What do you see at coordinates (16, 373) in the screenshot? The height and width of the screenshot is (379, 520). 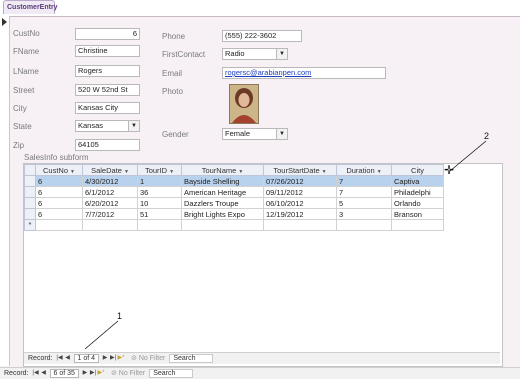 I see `record-label: Record:` at bounding box center [16, 373].